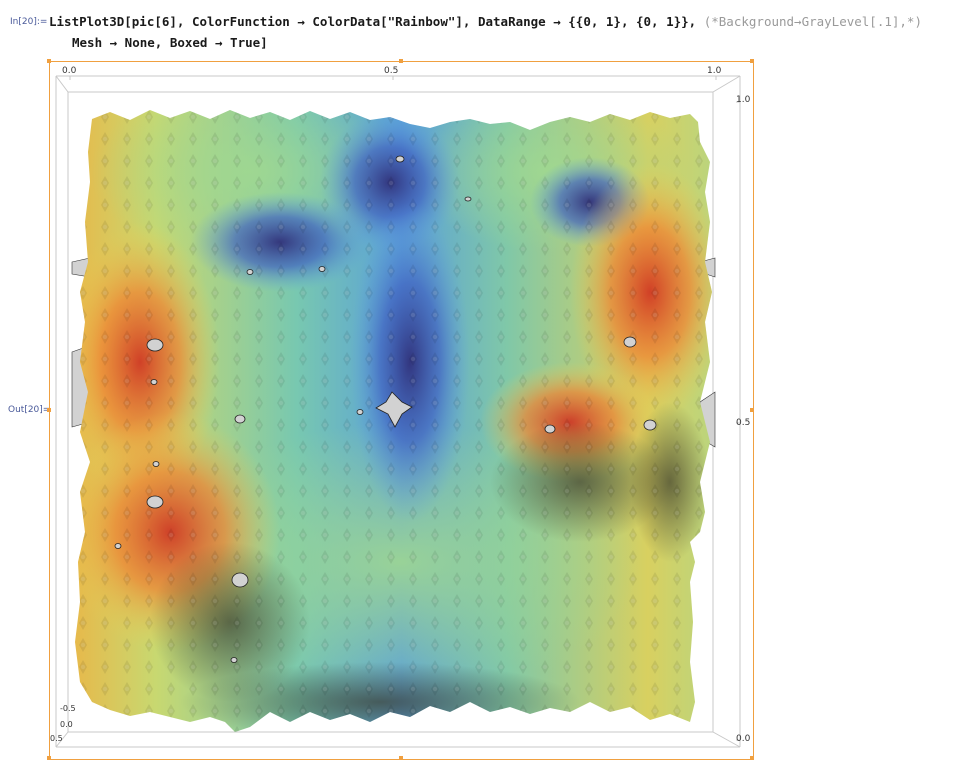 This screenshot has height=784, width=970. I want to click on corner-tick-1: 0.0, so click(66, 724).